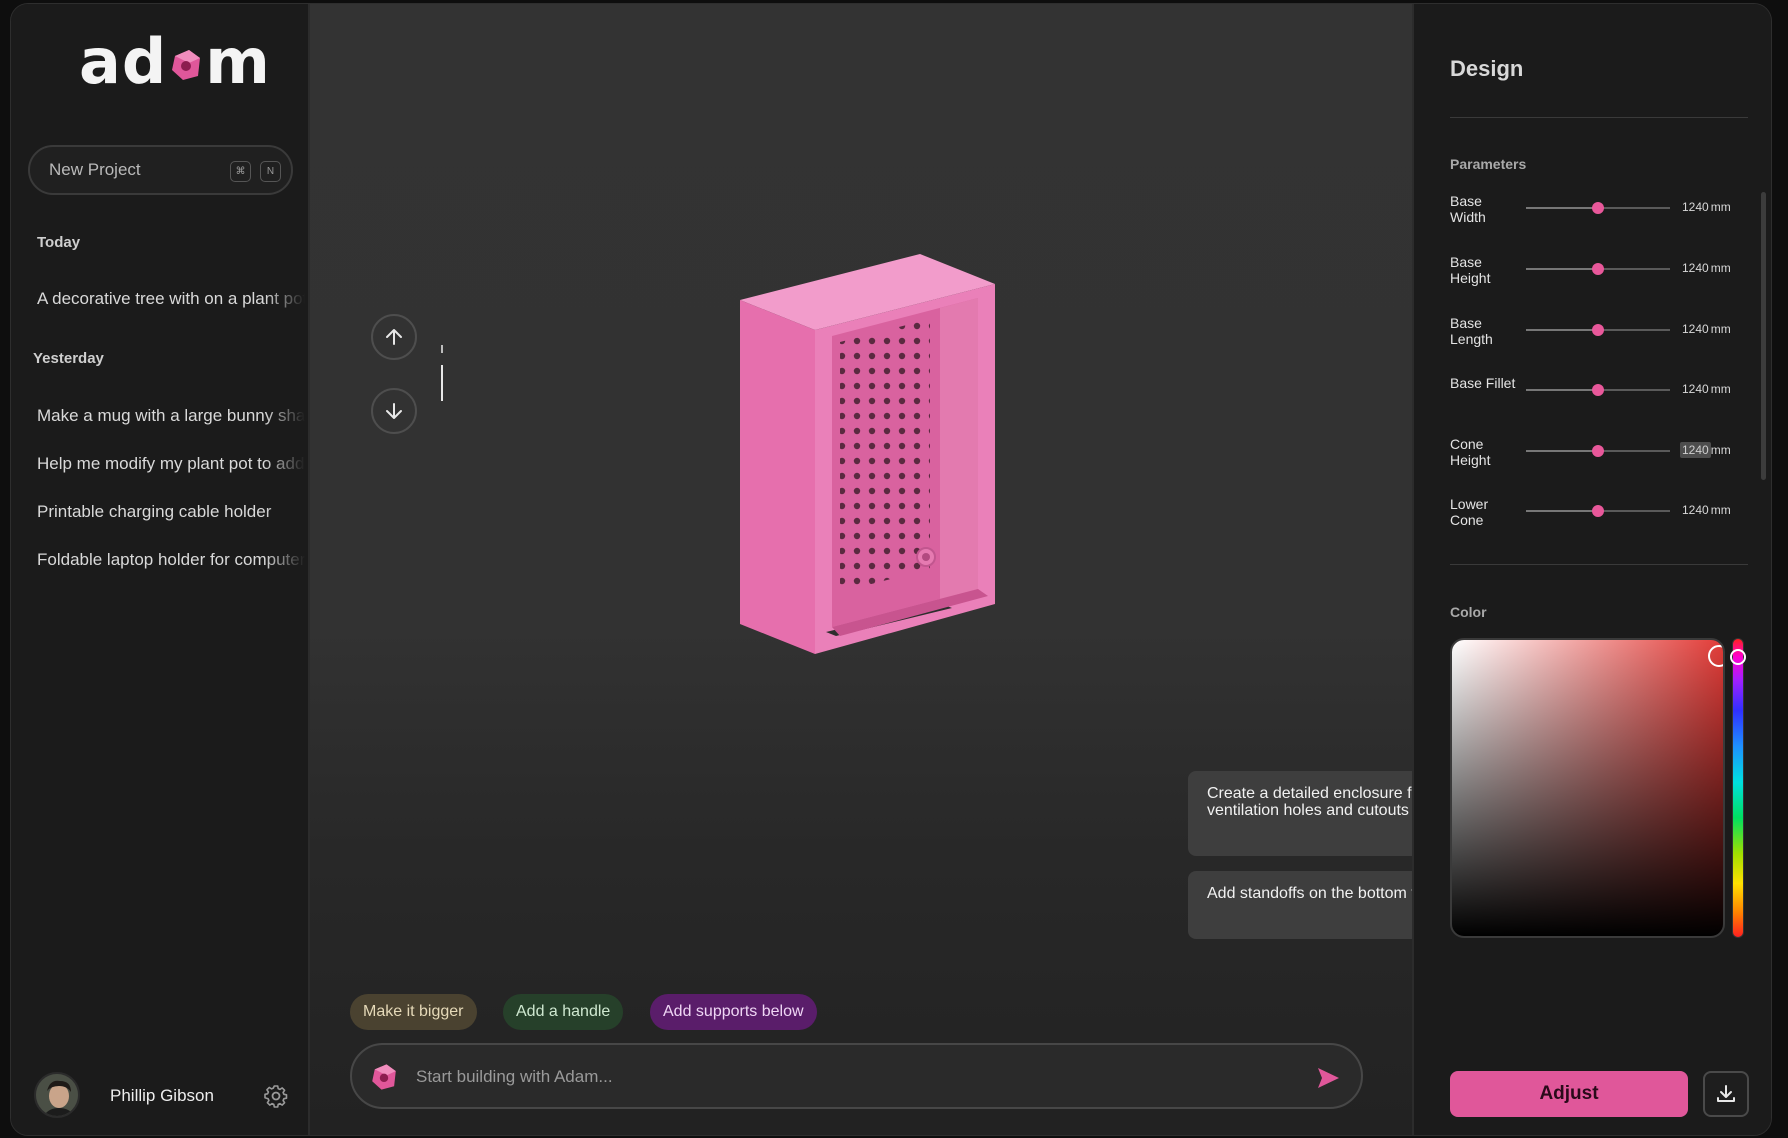  What do you see at coordinates (276, 1096) in the screenshot?
I see `gear-icon` at bounding box center [276, 1096].